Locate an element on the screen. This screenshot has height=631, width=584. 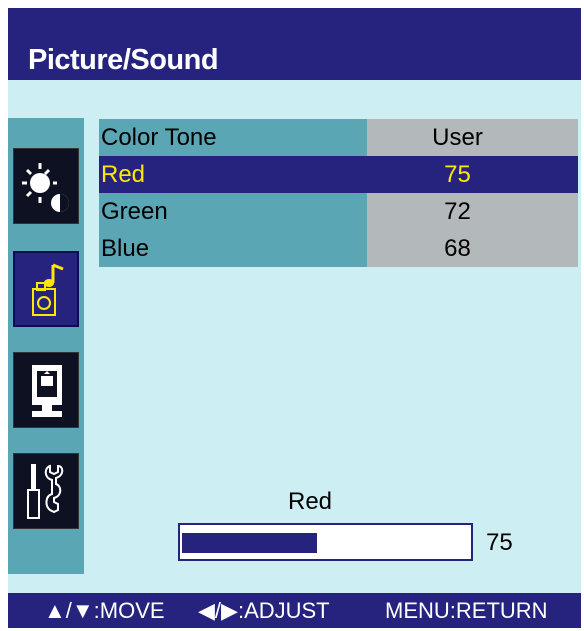
sidebar-item-sound is located at coordinates (46, 289).